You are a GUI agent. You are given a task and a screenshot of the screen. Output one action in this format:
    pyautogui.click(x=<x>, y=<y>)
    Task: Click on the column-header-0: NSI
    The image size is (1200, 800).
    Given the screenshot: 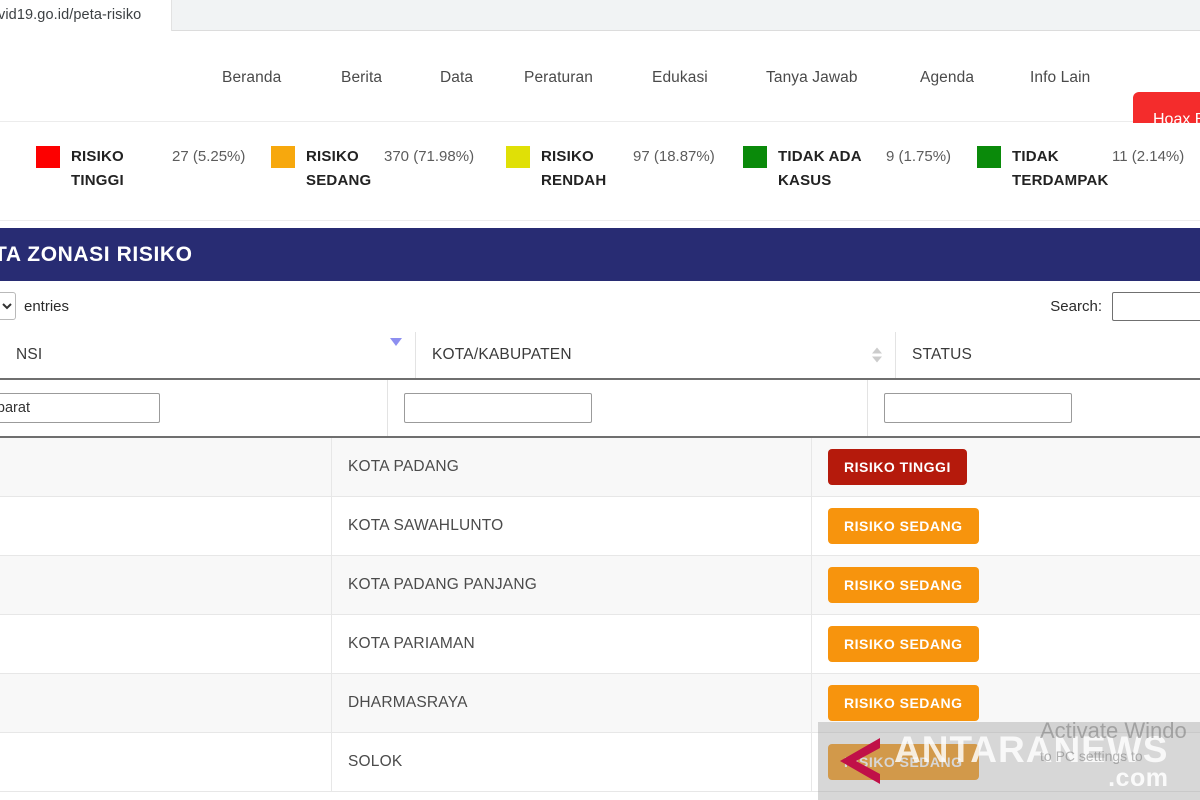 What is the action you would take?
    pyautogui.click(x=208, y=355)
    